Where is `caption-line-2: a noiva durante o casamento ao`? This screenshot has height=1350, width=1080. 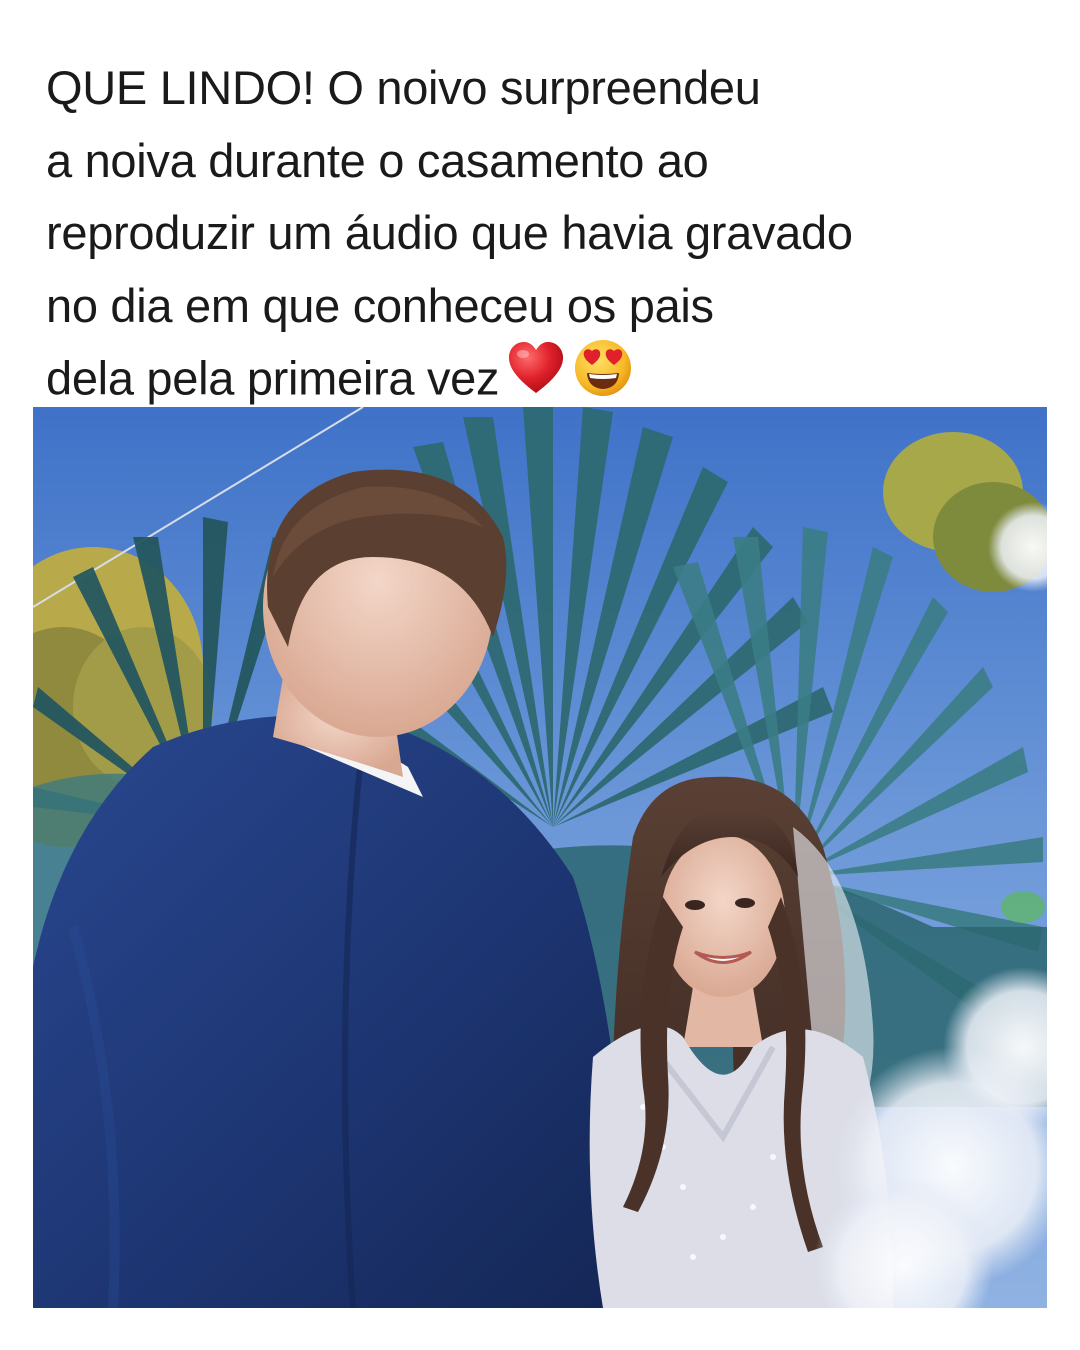 caption-line-2: a noiva durante o casamento ao is located at coordinates (377, 160).